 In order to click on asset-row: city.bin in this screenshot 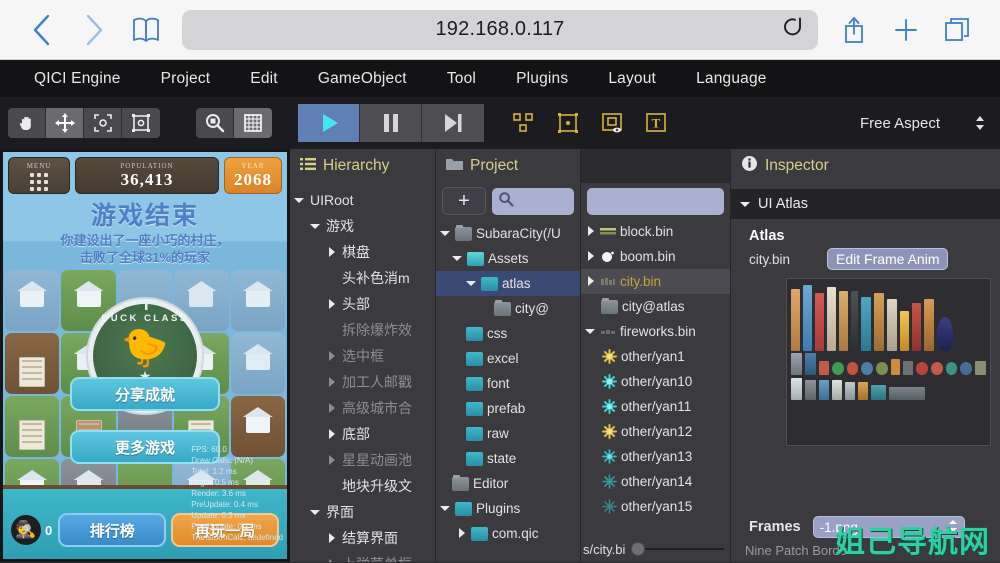, I will do `click(655, 281)`.